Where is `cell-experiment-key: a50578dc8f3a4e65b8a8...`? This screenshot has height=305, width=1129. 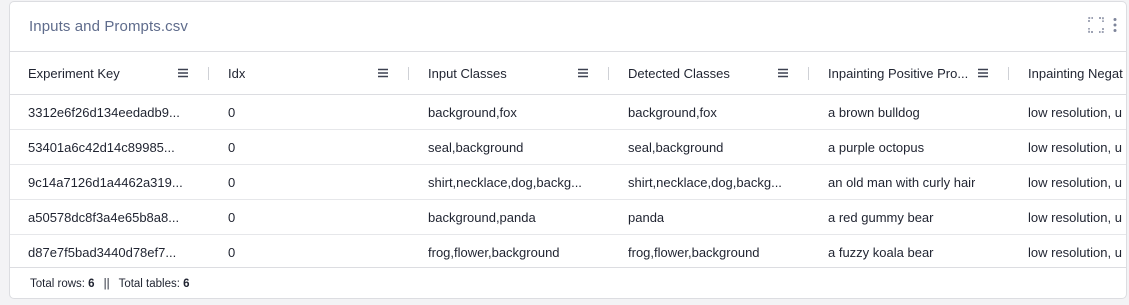
cell-experiment-key: a50578dc8f3a4e65b8a8... is located at coordinates (114, 217).